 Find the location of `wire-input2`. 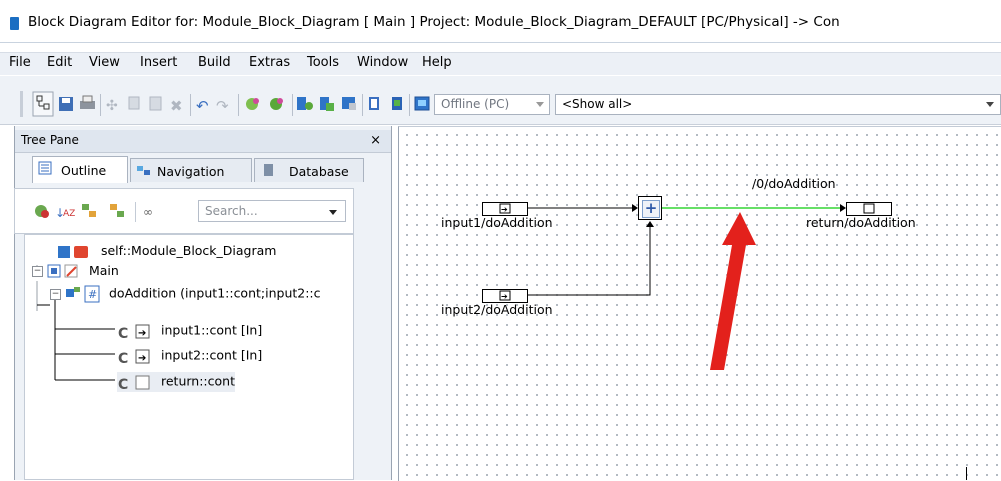

wire-input2 is located at coordinates (589, 261).